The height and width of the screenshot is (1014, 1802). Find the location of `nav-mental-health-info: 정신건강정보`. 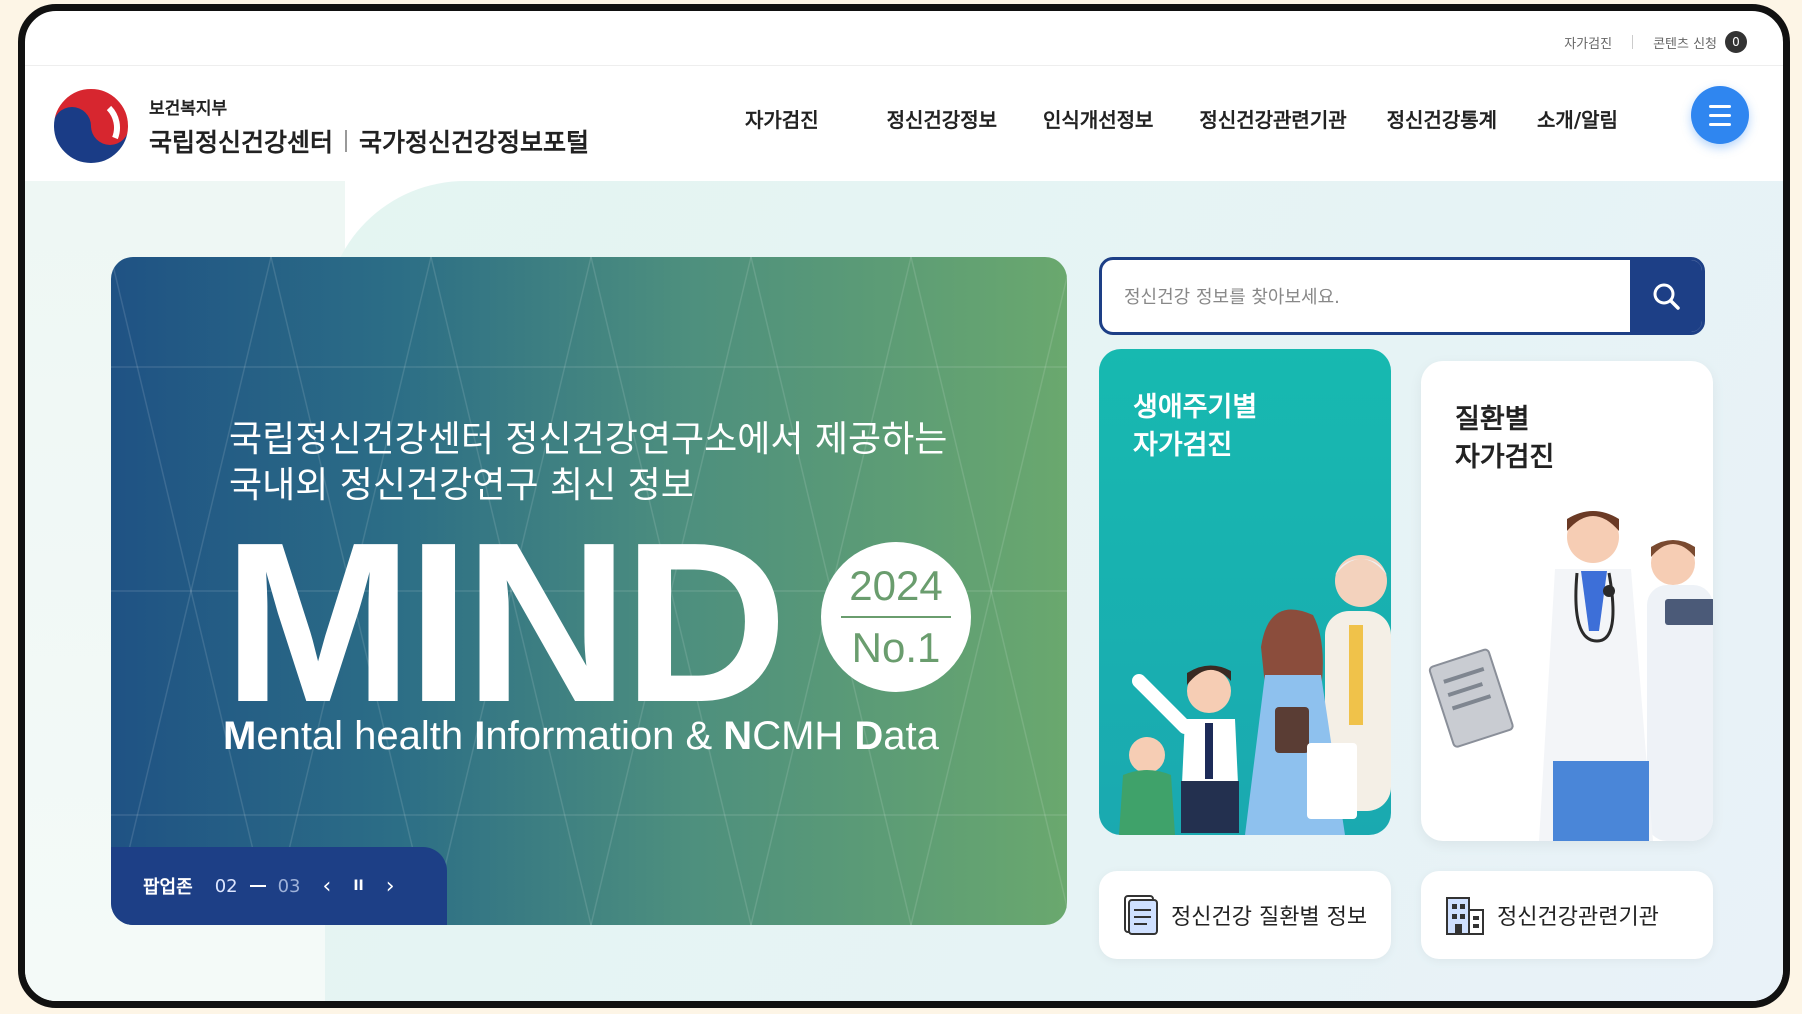

nav-mental-health-info: 정신건강정보 is located at coordinates (942, 118).